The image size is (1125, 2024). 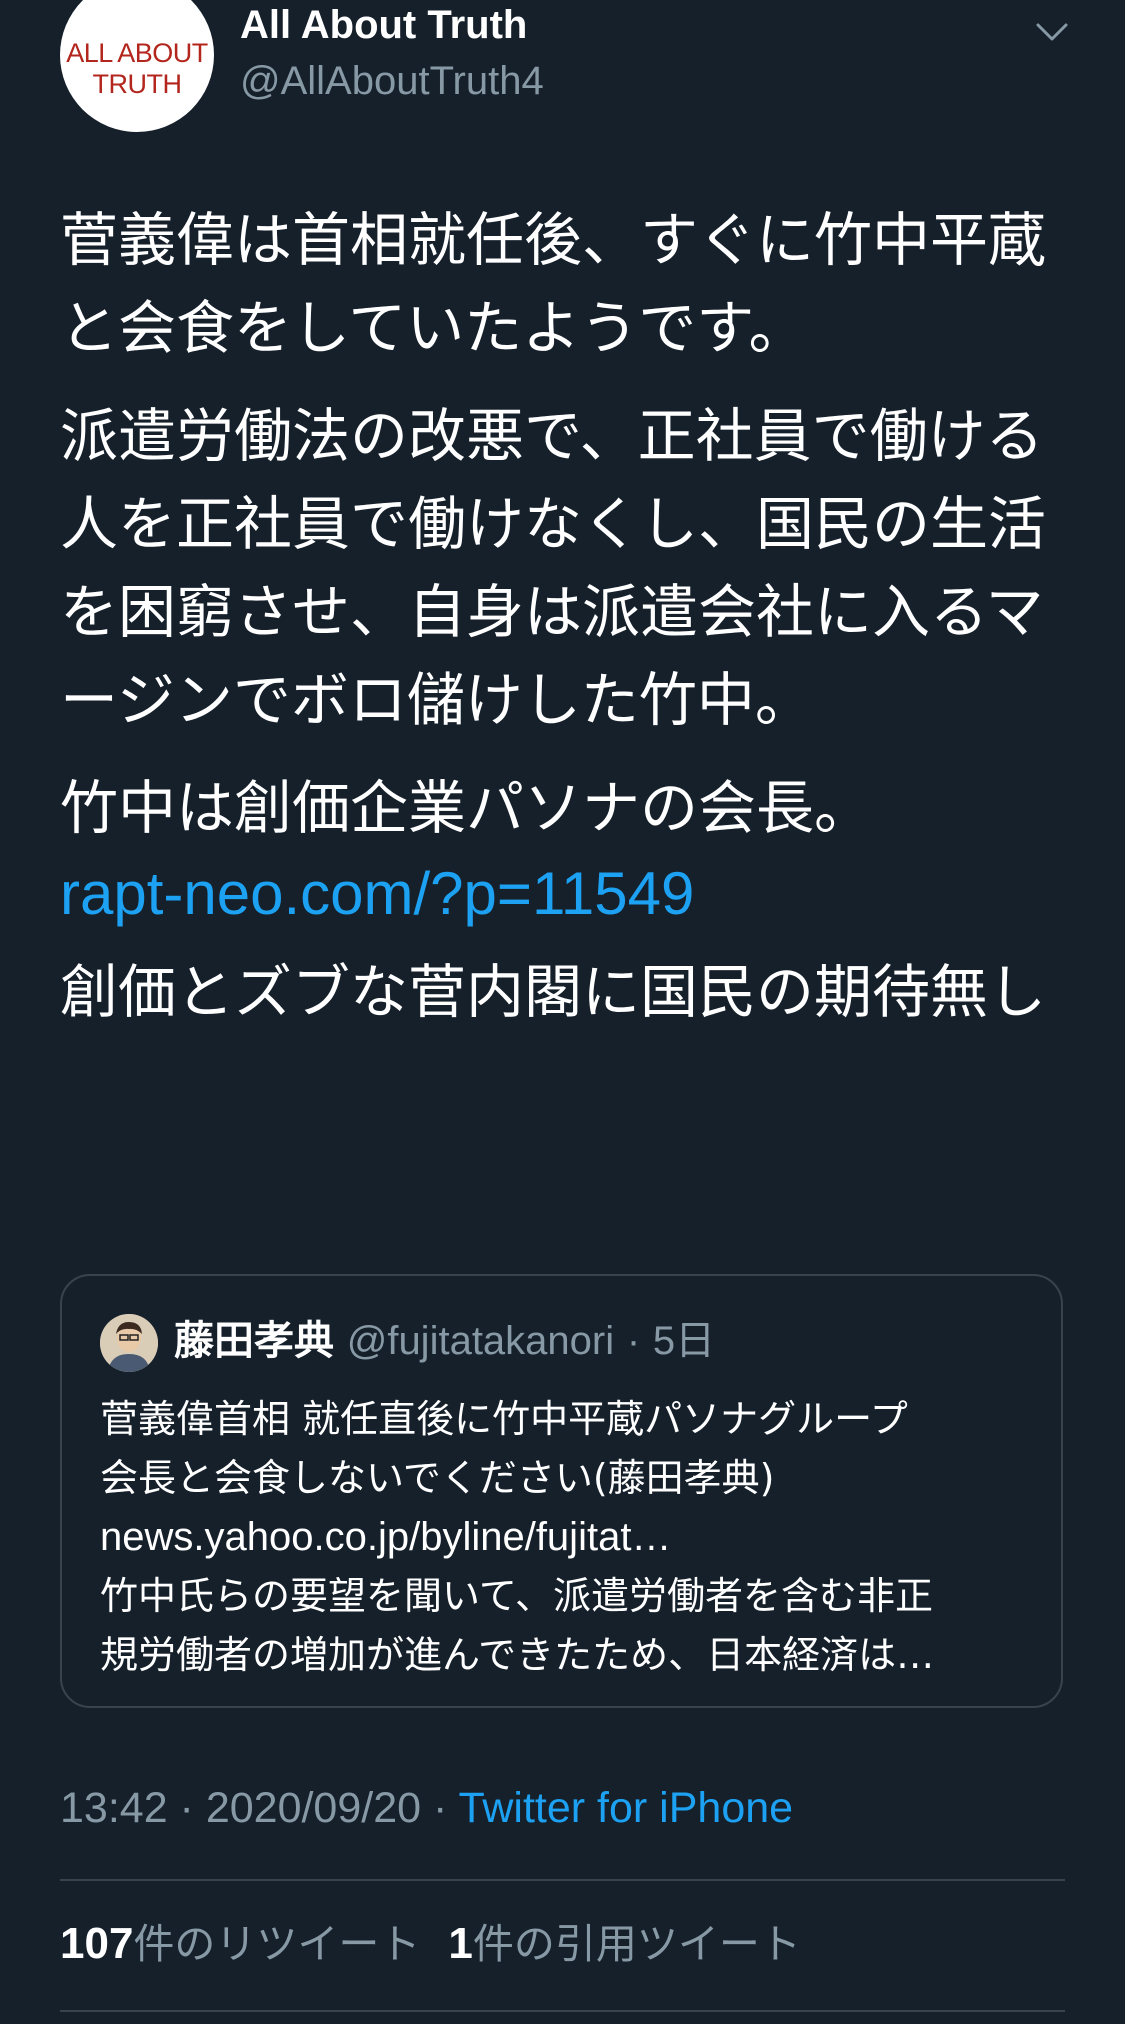 What do you see at coordinates (313, 1808) in the screenshot?
I see `tweet-date: 2020/09/20` at bounding box center [313, 1808].